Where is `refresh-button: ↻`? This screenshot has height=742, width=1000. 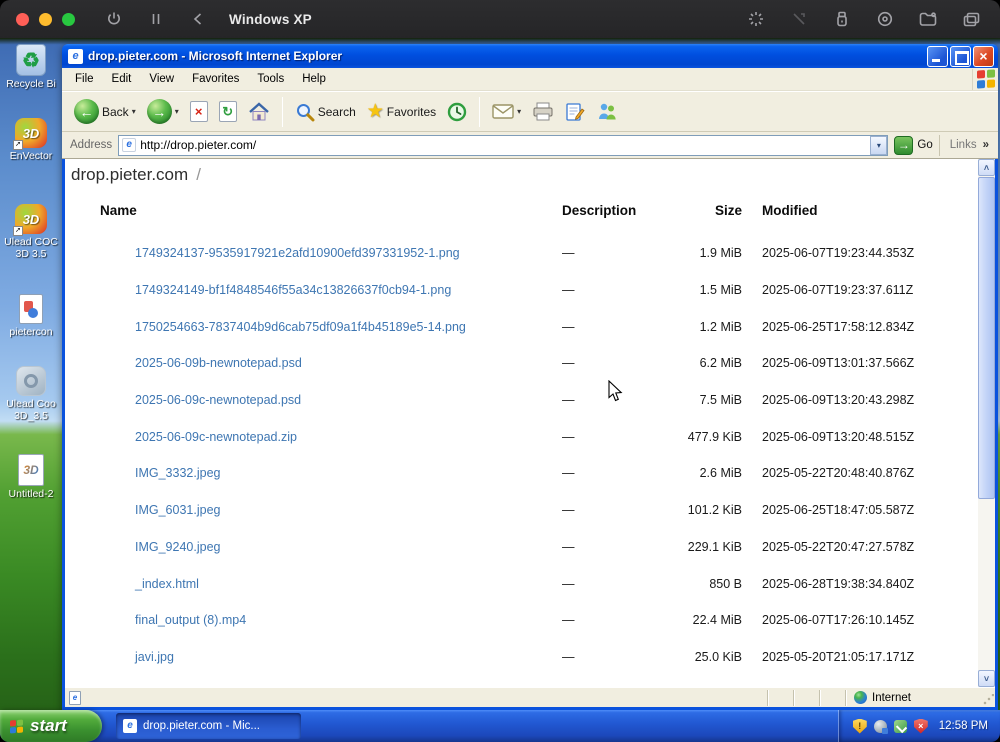
refresh-button: ↻ is located at coordinates (228, 111).